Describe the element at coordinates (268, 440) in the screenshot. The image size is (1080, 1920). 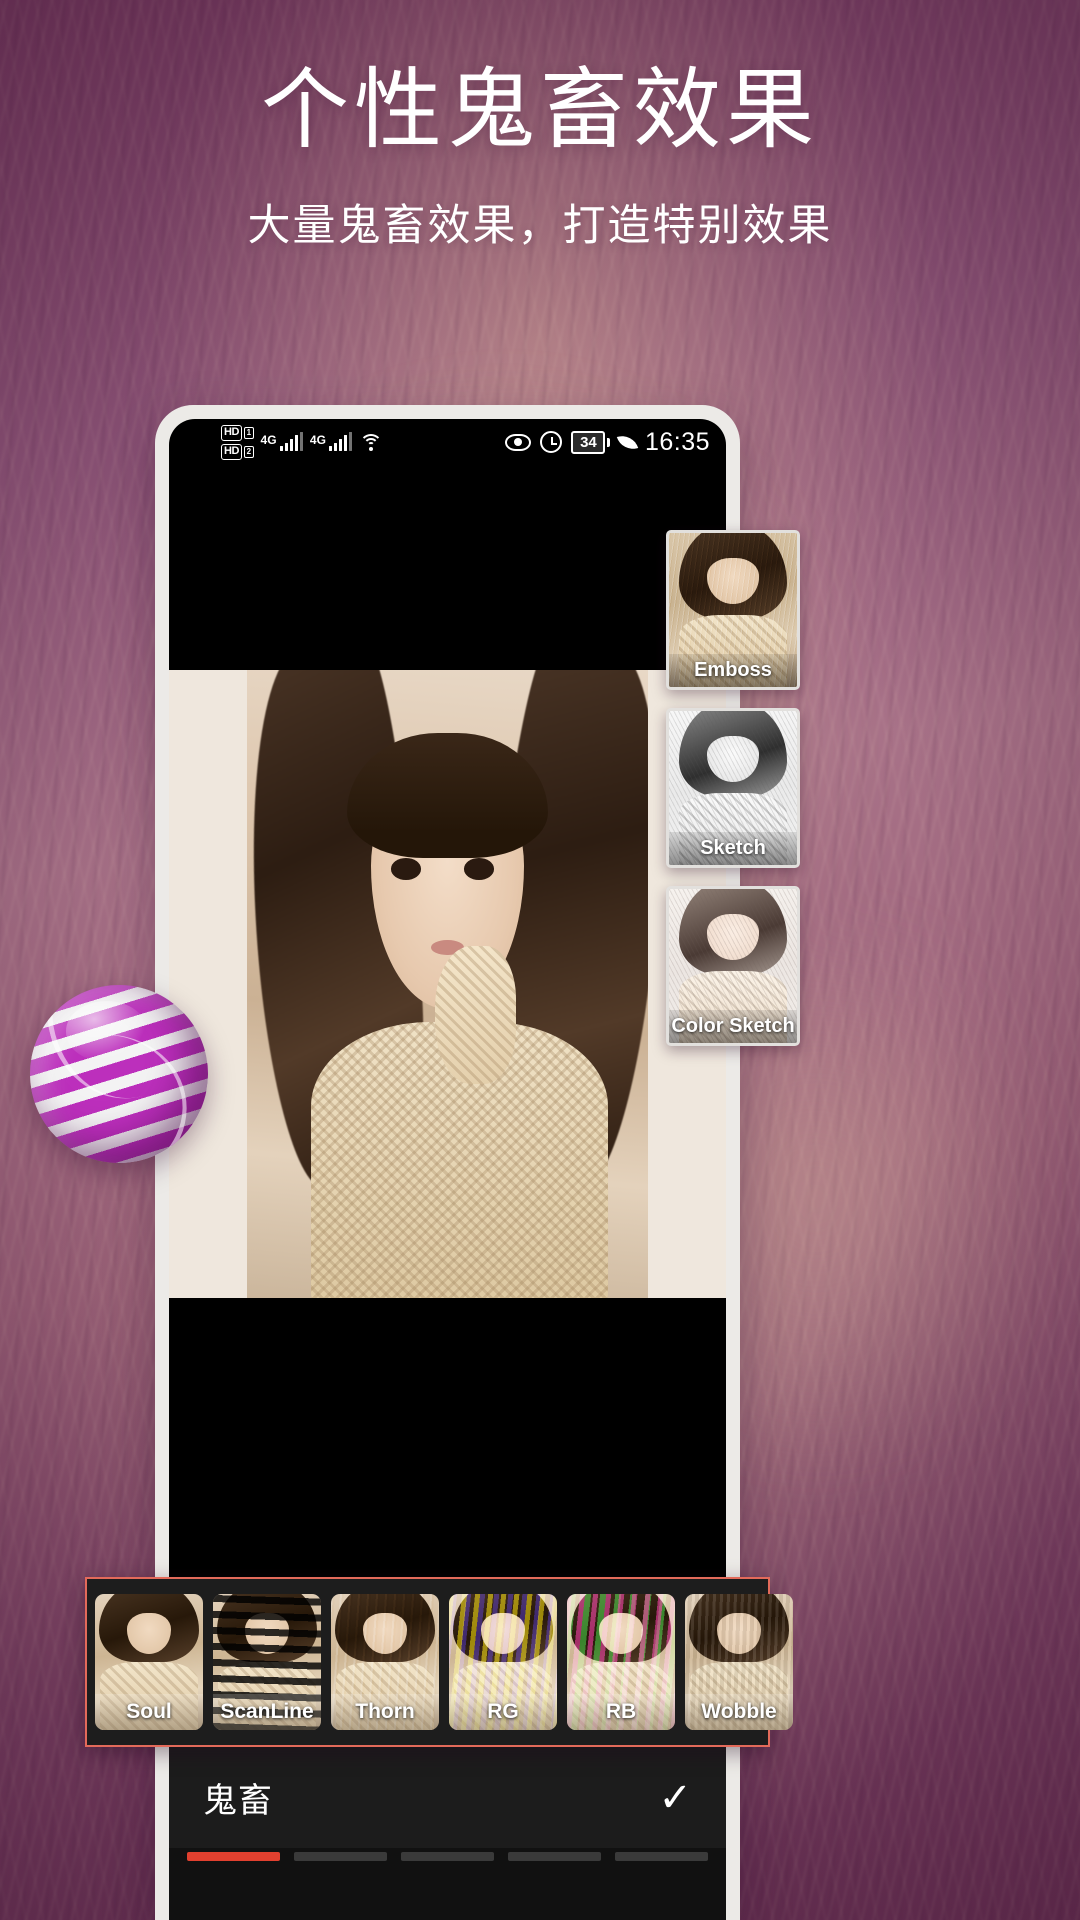
I see `network-type-1: 4G` at that location.